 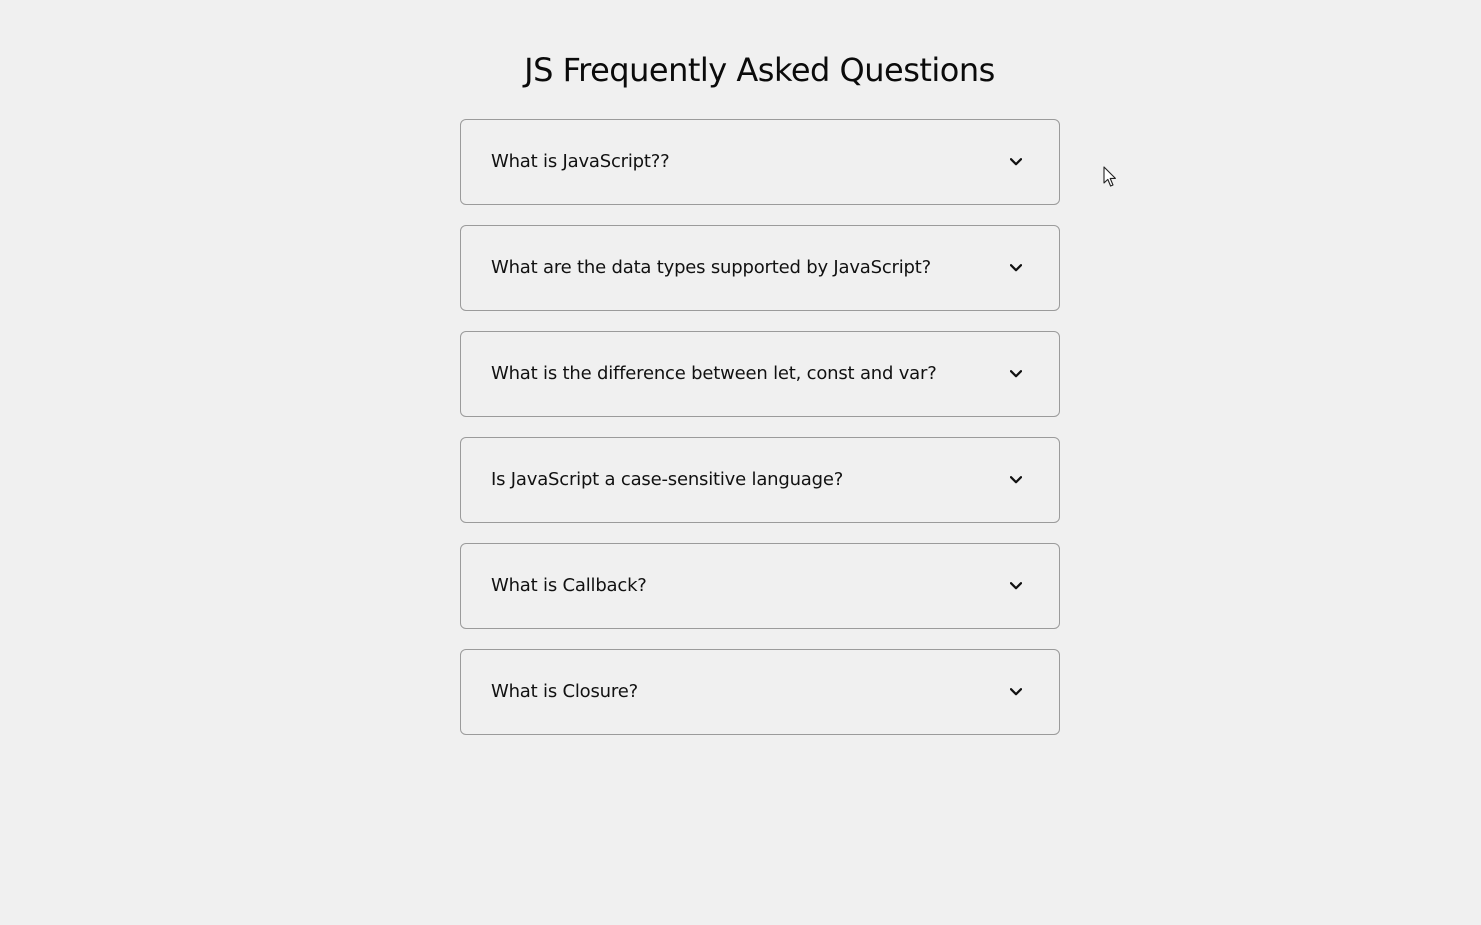 What do you see at coordinates (760, 162) in the screenshot?
I see `faq-item-what-is-javascript: What is JavaScript??` at bounding box center [760, 162].